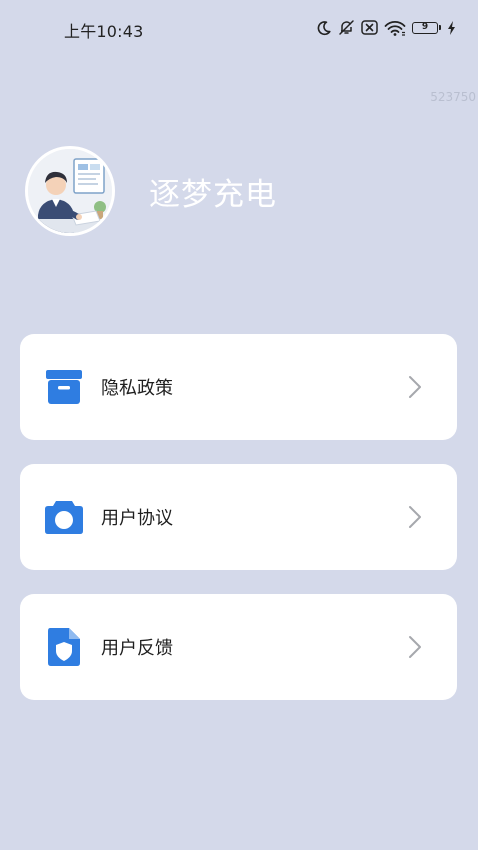 Image resolution: width=478 pixels, height=850 pixels. I want to click on user-feedback-item: 用户反馈, so click(238, 647).